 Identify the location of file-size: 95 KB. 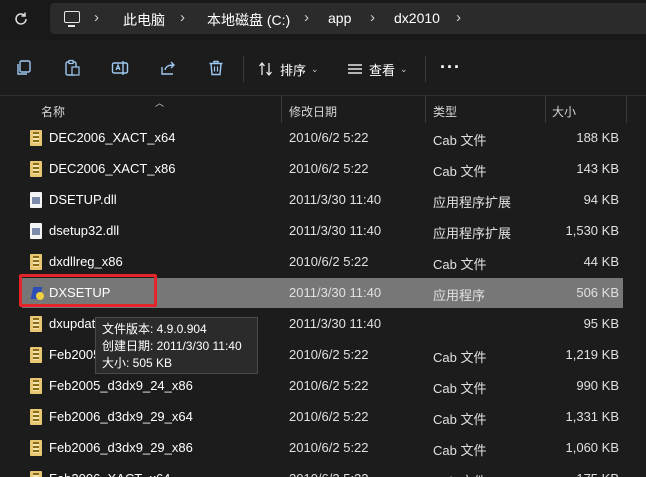
(601, 323).